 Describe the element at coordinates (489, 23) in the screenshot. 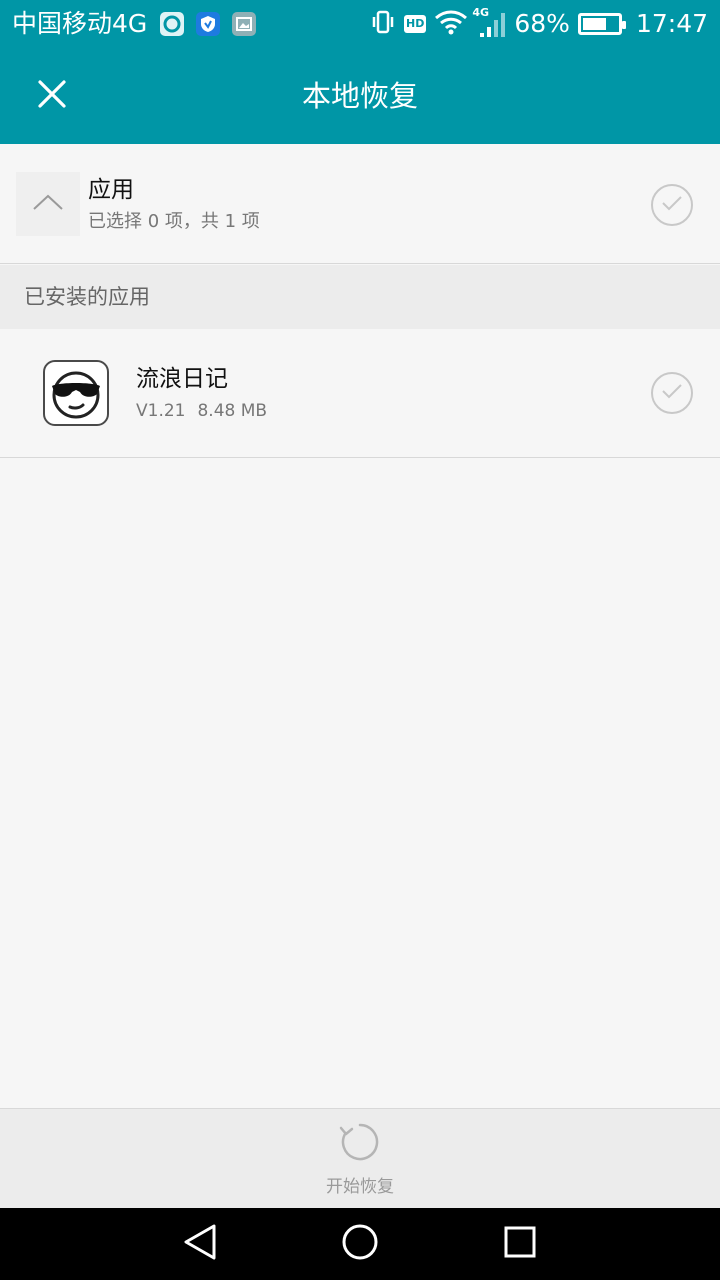

I see `cellular-signal-icon: 4G` at that location.